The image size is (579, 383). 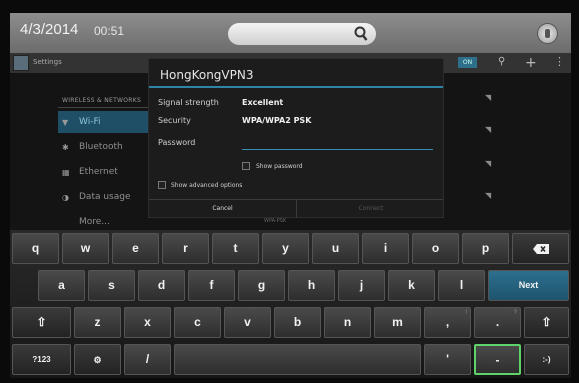 I want to click on nav-item-label: Bluetooth, so click(x=101, y=147).